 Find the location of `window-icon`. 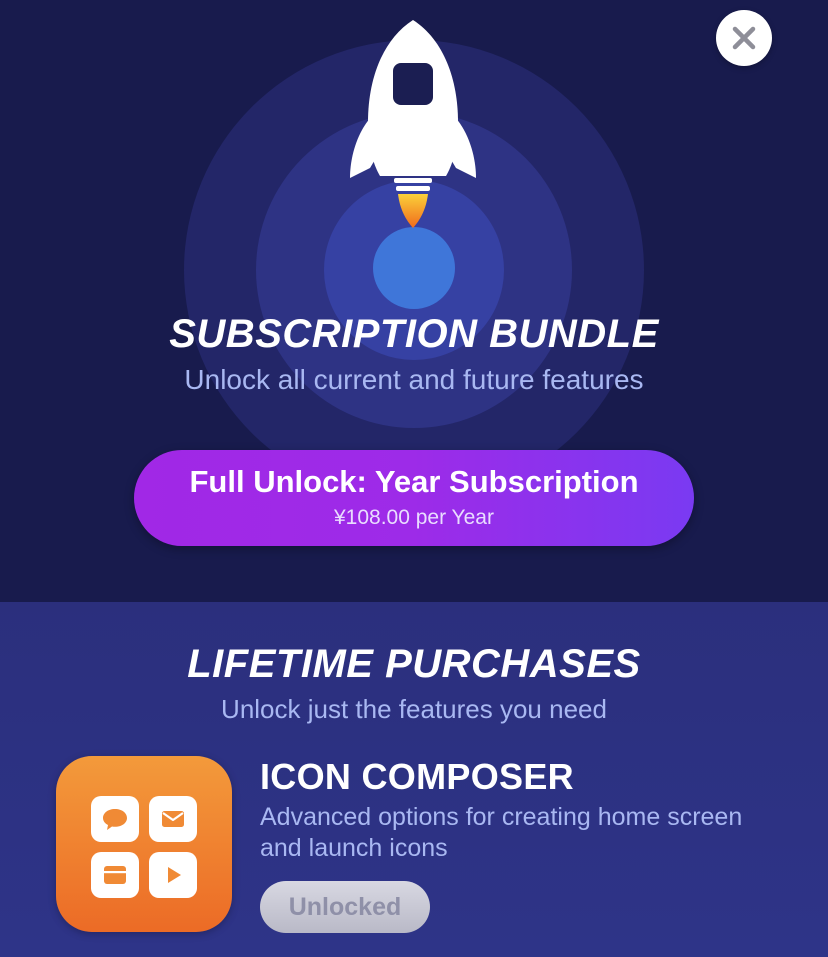

window-icon is located at coordinates (115, 875).